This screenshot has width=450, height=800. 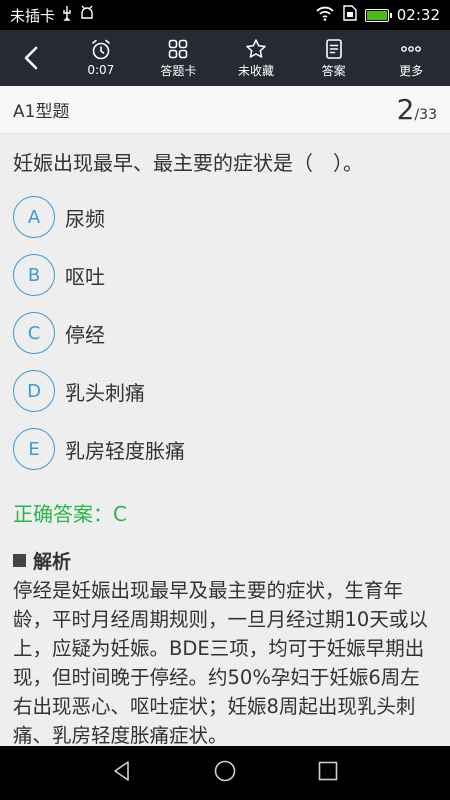 I want to click on nav-recents-button, so click(x=328, y=773).